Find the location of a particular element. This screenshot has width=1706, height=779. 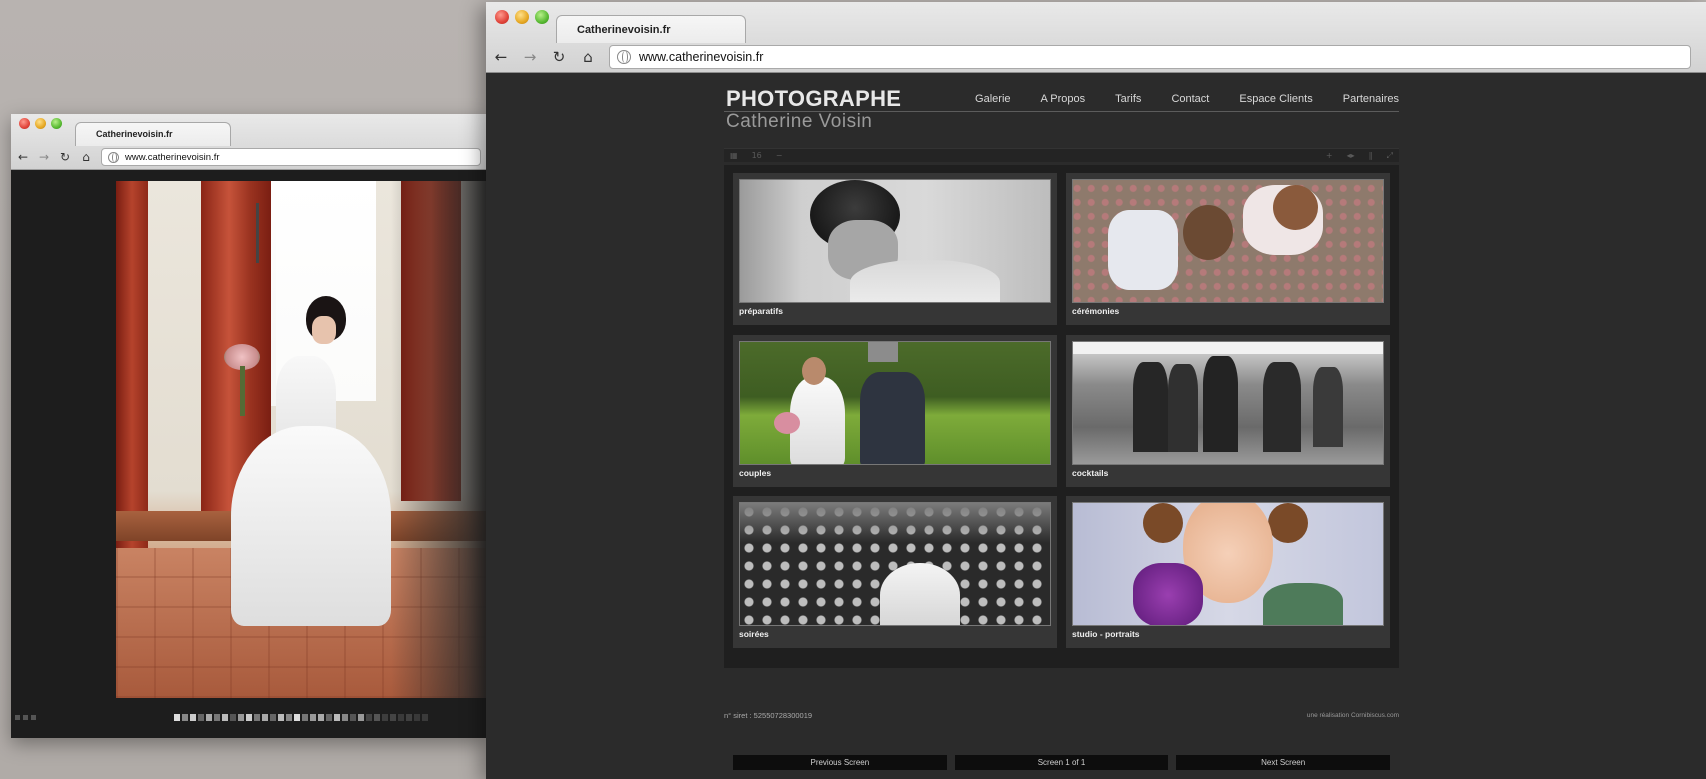

nav-galerie: Galerie is located at coordinates (992, 99).